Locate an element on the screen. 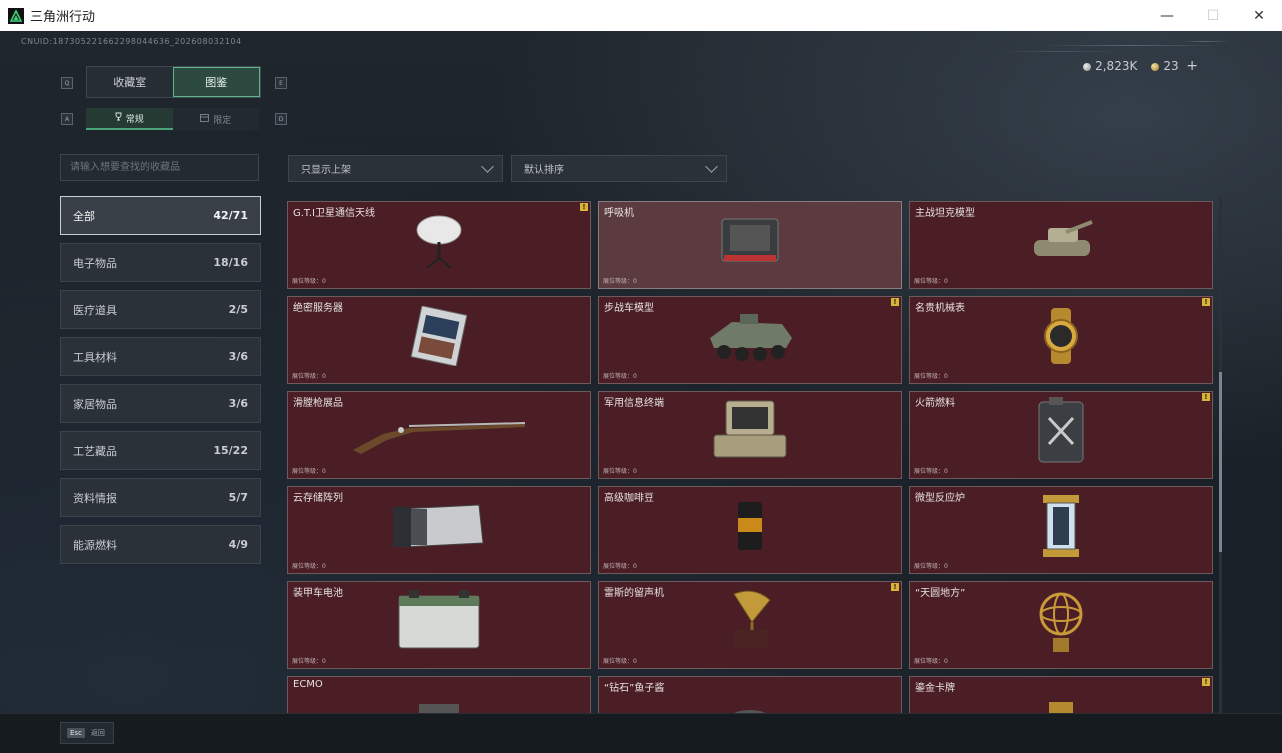  battery-icon is located at coordinates (439, 623).